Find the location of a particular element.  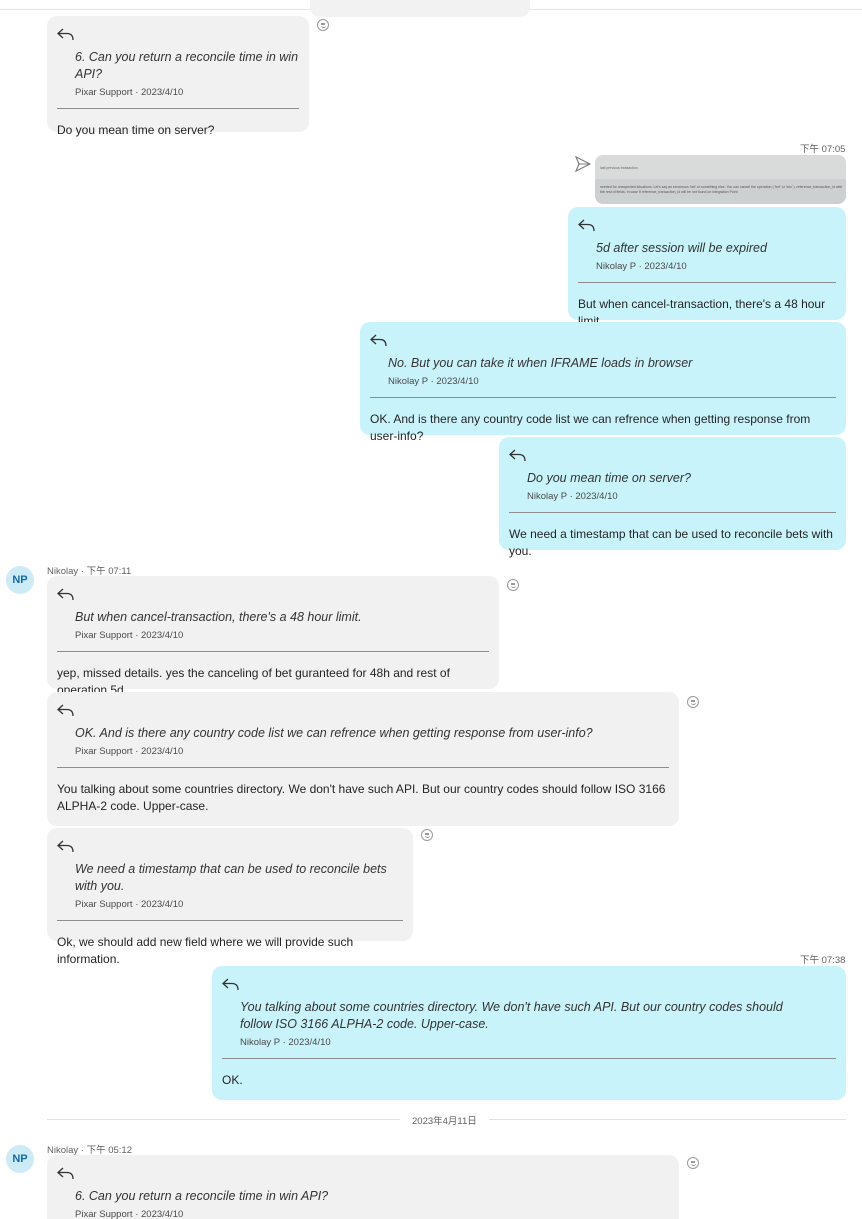

previous-message-edge is located at coordinates (420, 8).